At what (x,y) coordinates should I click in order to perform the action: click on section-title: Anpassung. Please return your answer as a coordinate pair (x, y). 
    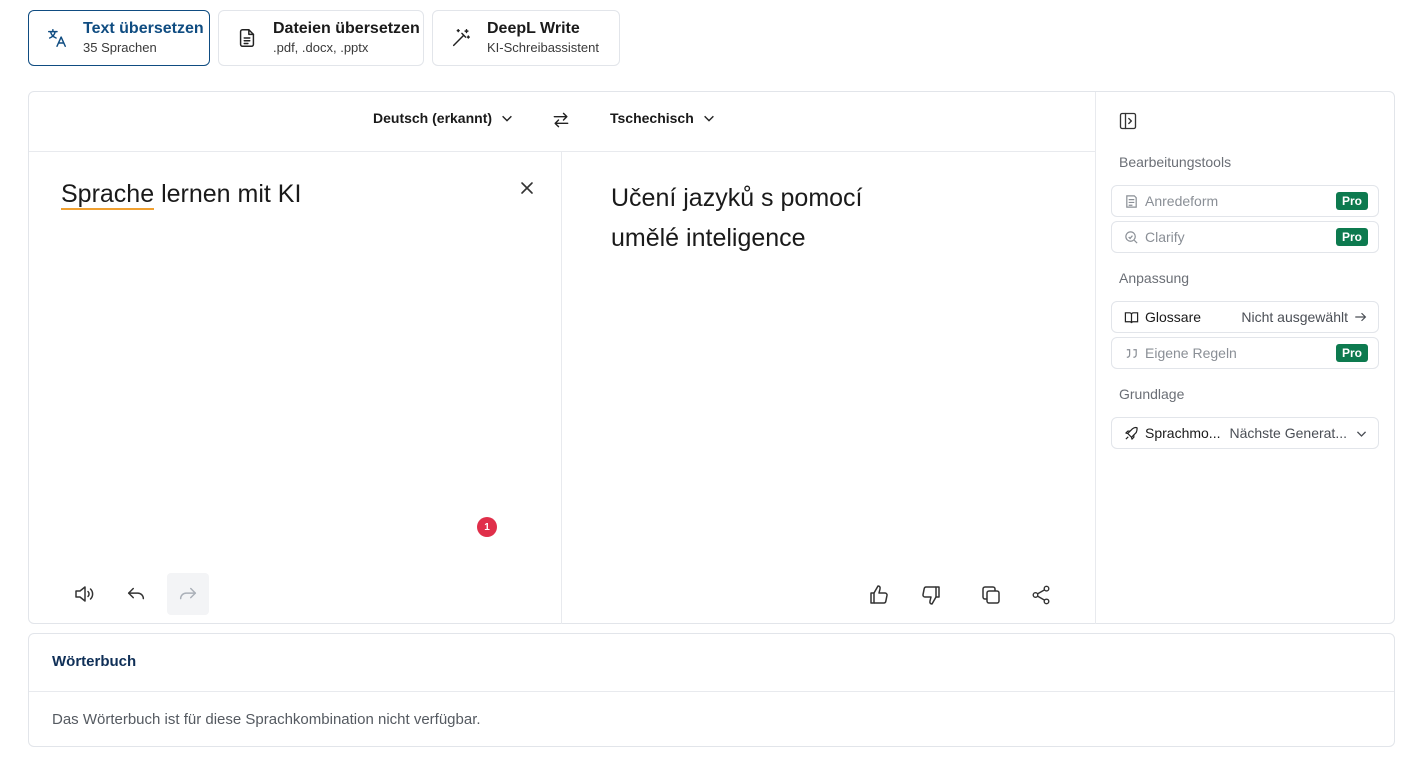
    Looking at the image, I should click on (1154, 278).